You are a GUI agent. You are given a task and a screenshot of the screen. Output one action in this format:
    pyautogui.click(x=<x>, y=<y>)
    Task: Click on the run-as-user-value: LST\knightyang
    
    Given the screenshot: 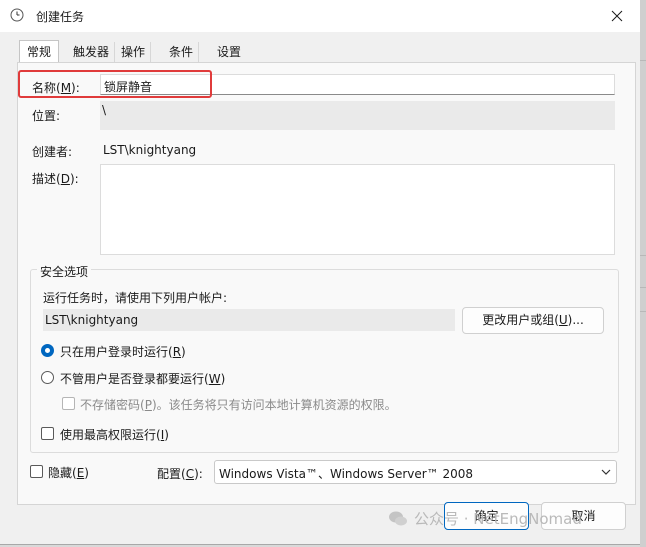 What is the action you would take?
    pyautogui.click(x=92, y=320)
    